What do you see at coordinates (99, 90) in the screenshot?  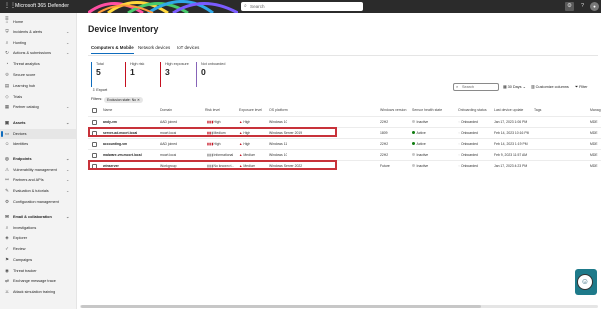 I see `export-button: ⇩ Export` at bounding box center [99, 90].